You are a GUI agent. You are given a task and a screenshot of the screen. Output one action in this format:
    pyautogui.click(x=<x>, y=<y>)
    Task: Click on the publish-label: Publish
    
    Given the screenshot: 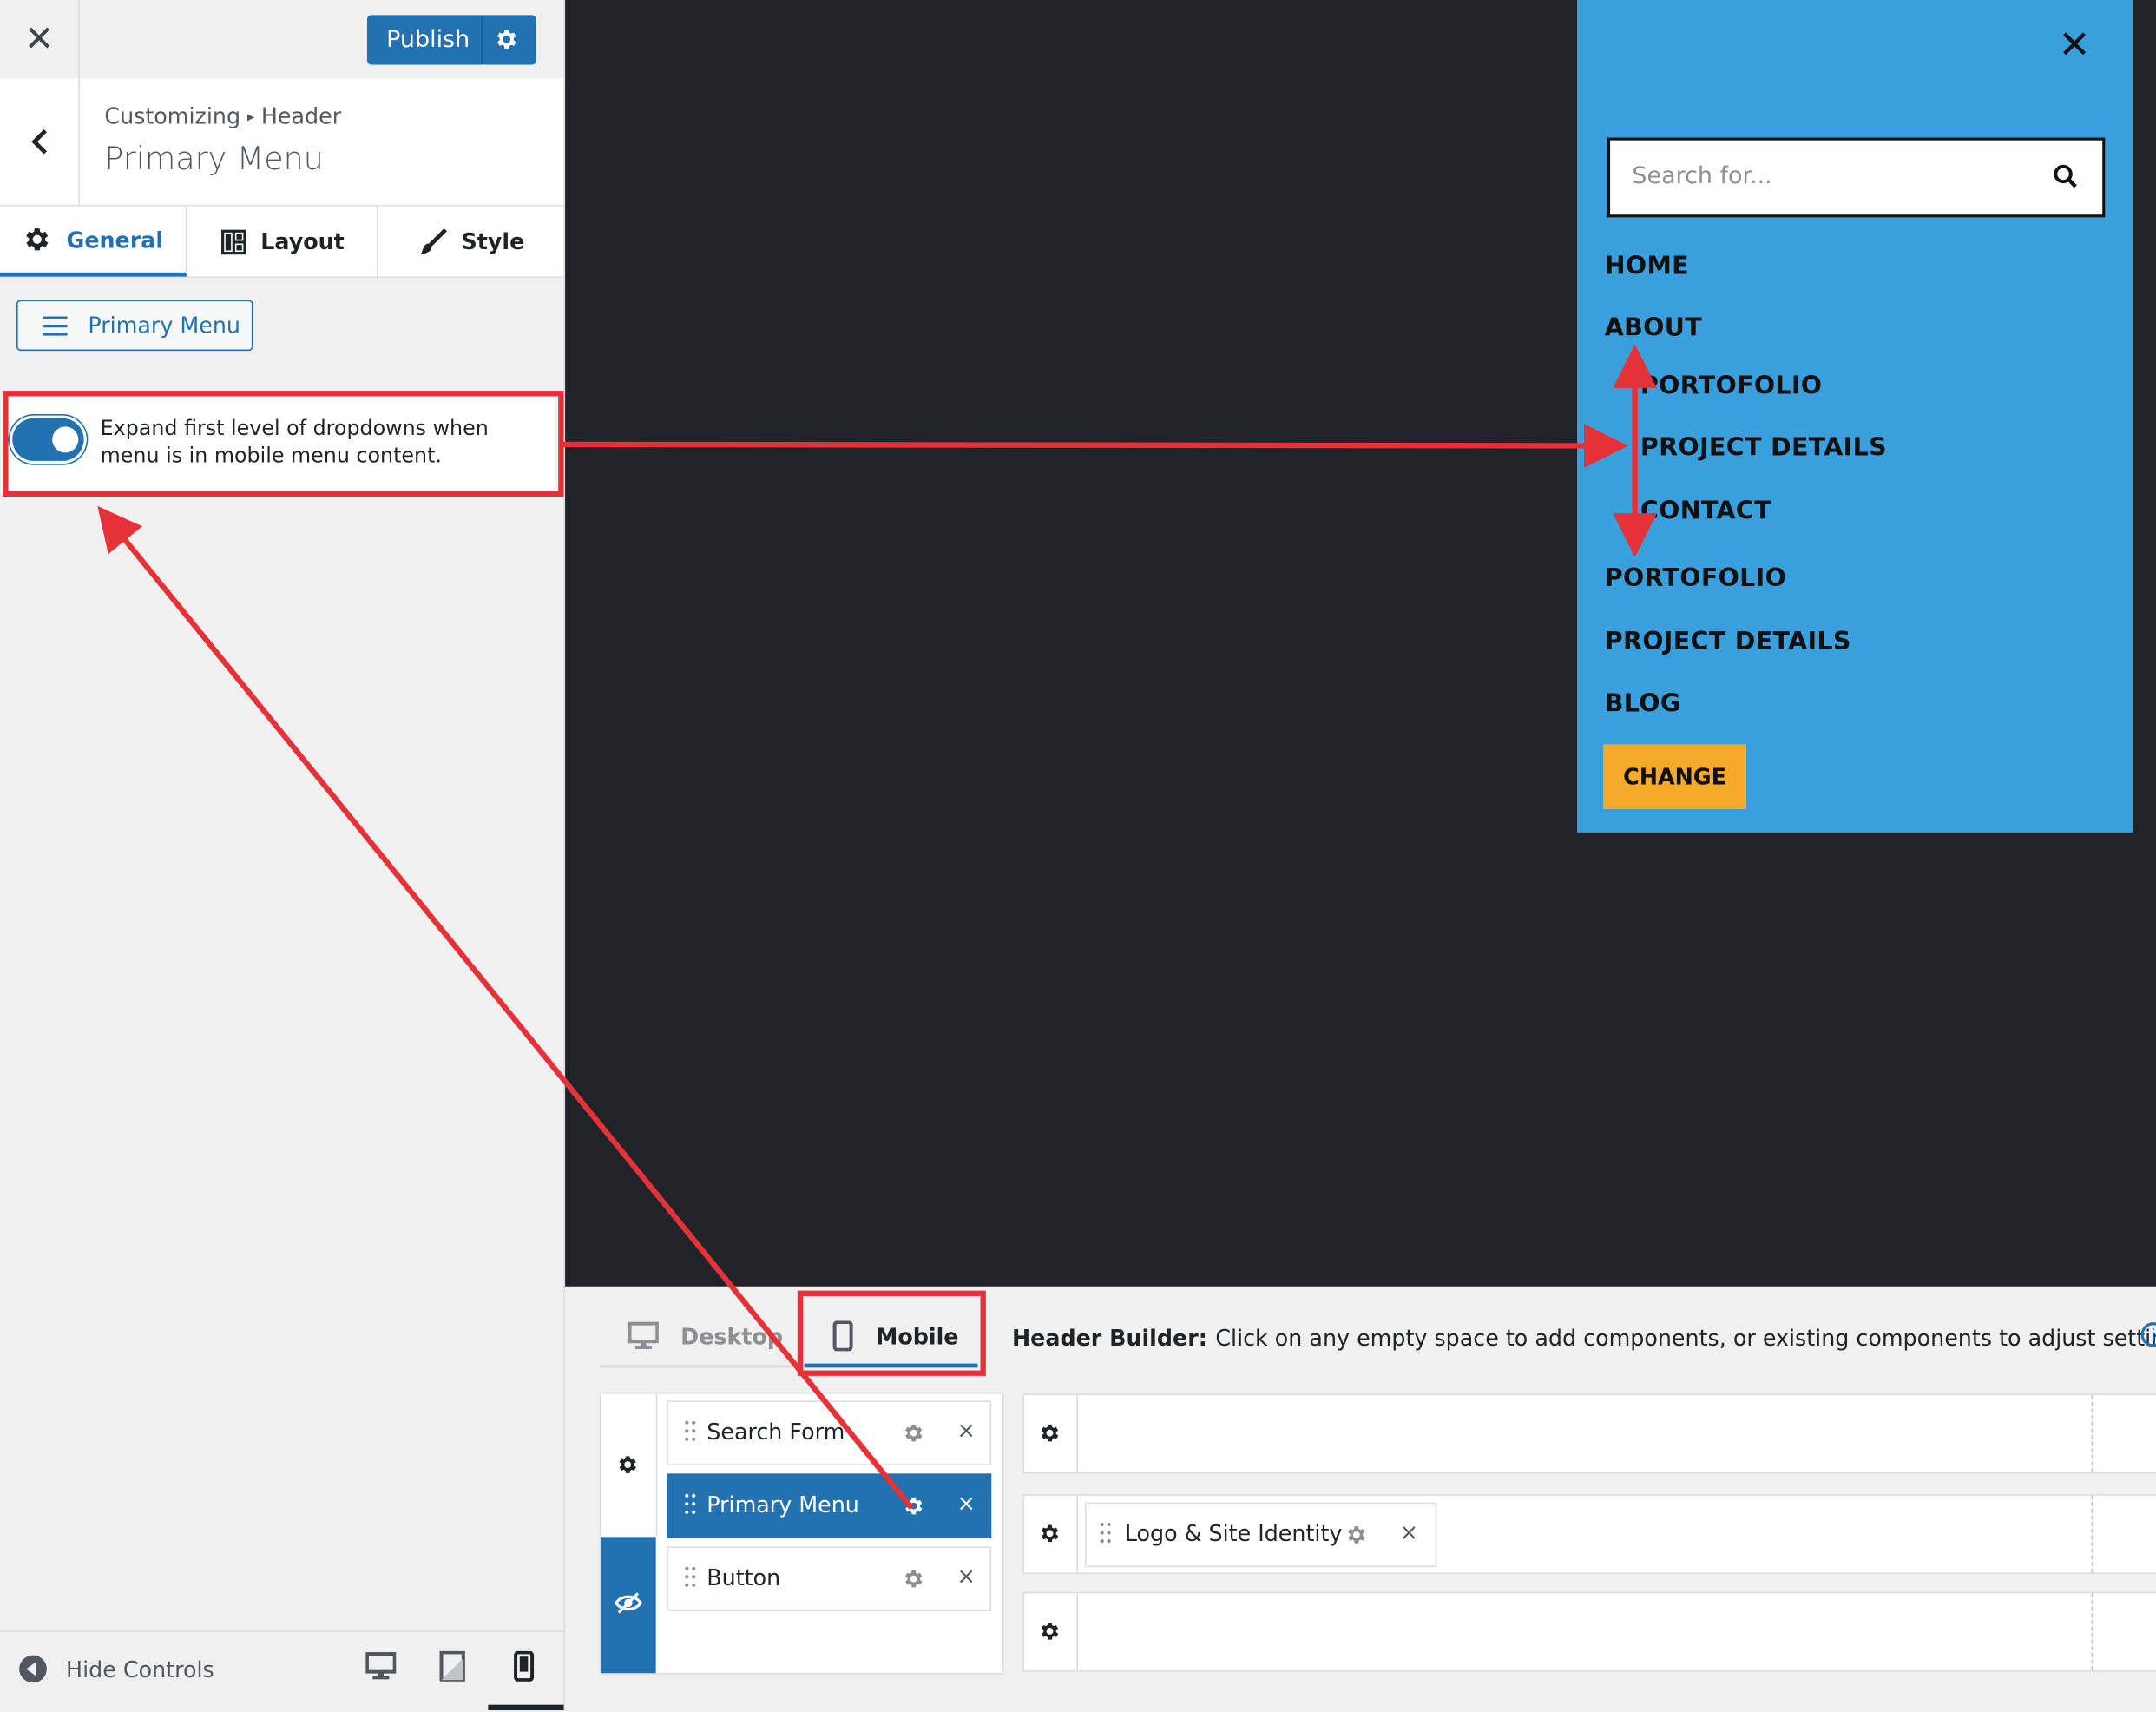 What is the action you would take?
    pyautogui.click(x=428, y=40)
    